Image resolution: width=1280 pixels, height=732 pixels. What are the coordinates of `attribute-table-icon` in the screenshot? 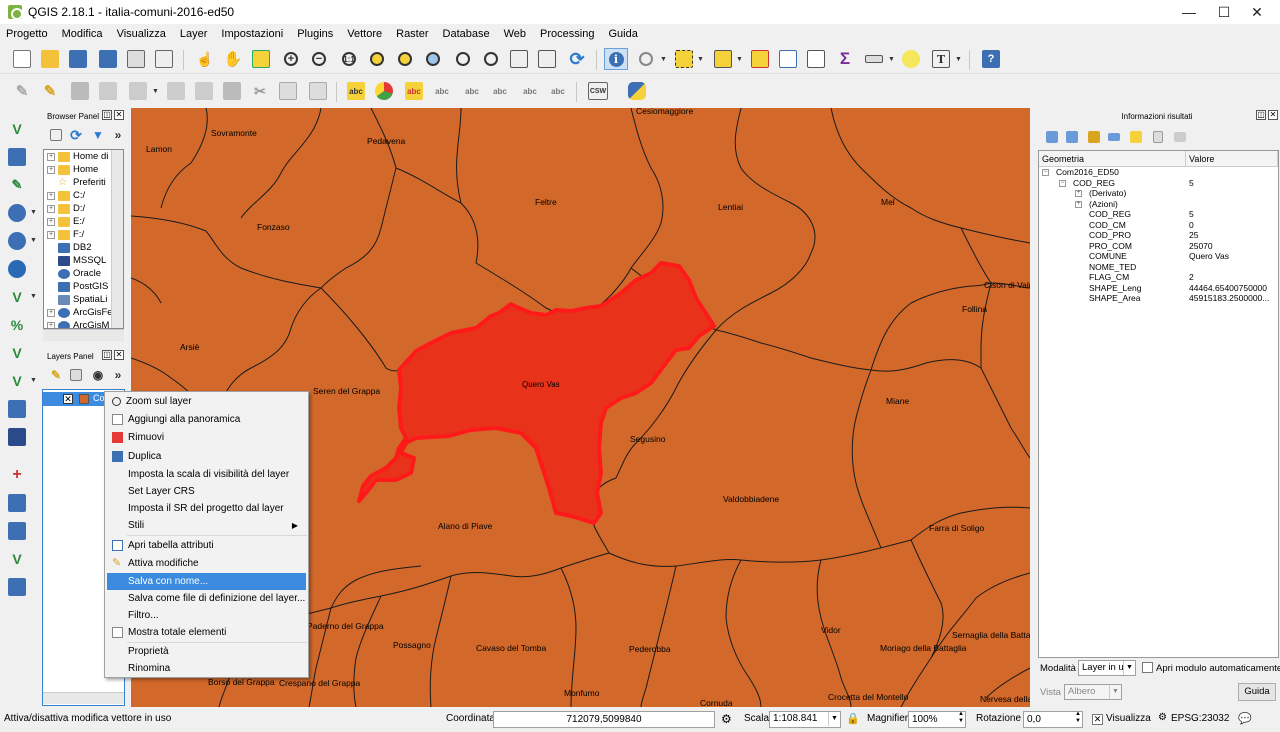 It's located at (788, 59).